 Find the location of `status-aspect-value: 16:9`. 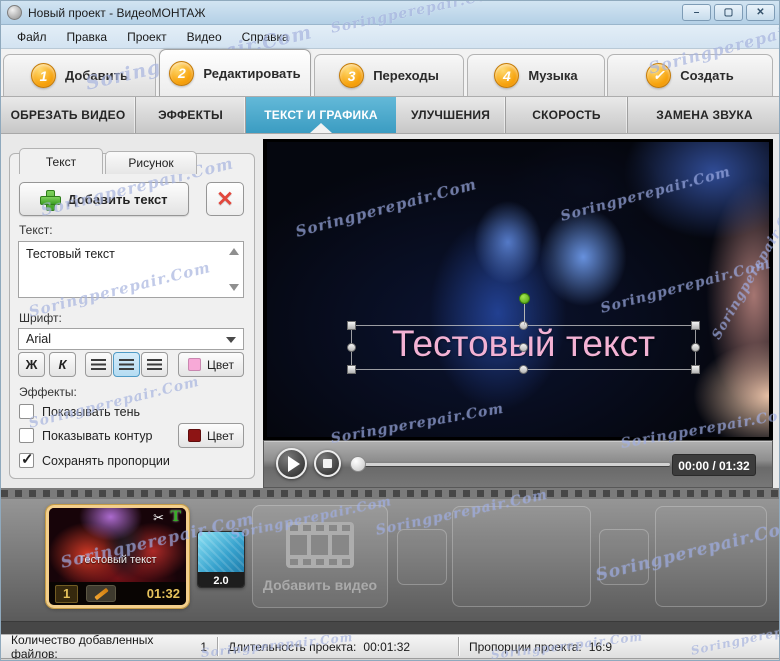

status-aspect-value: 16:9 is located at coordinates (600, 646).